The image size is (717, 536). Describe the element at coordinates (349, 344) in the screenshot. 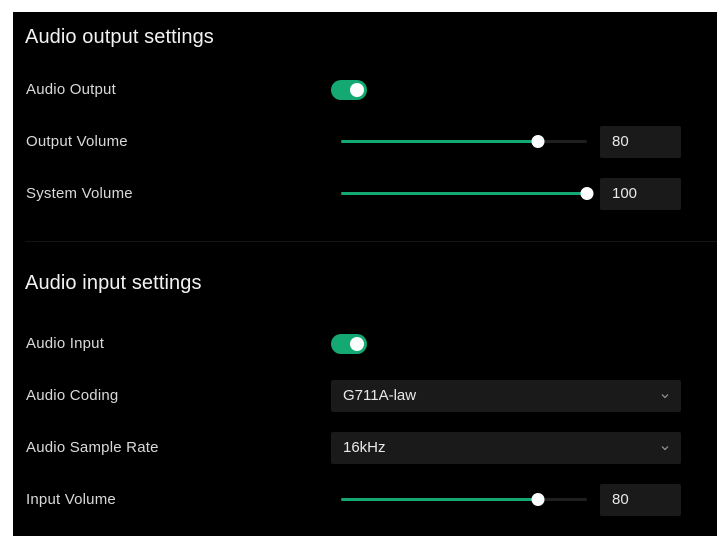

I see `audio-input-toggle` at that location.